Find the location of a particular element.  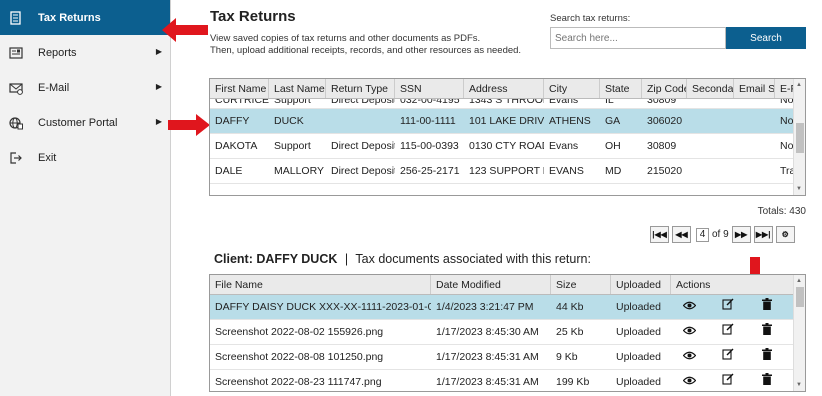

prev-page-icon: ◀◀ is located at coordinates (681, 234).